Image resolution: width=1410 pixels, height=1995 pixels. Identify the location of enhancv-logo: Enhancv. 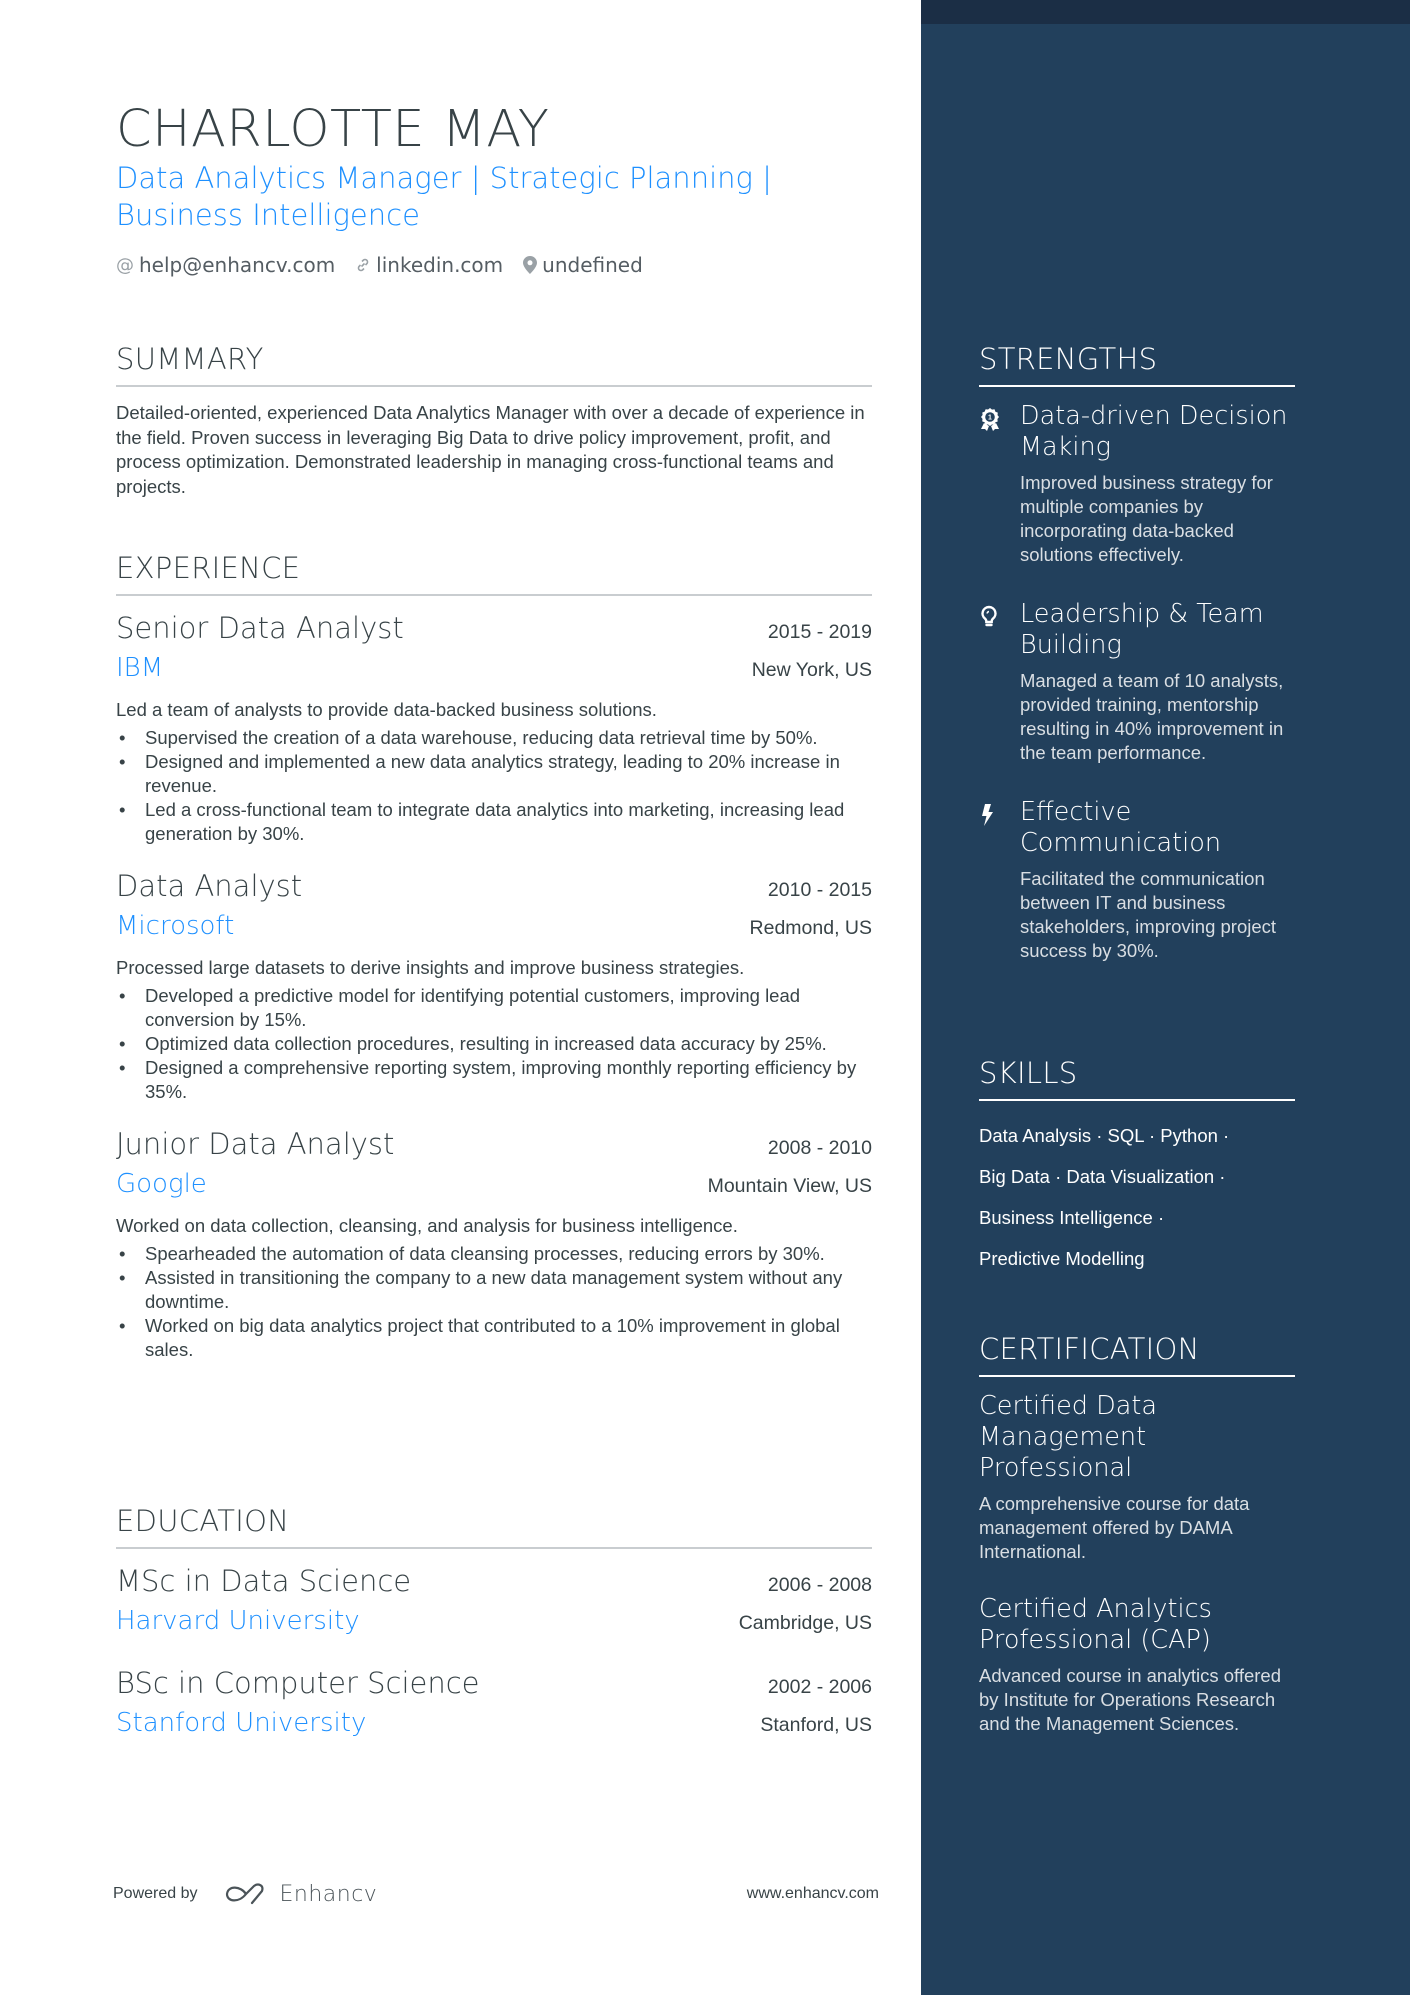
(301, 1894).